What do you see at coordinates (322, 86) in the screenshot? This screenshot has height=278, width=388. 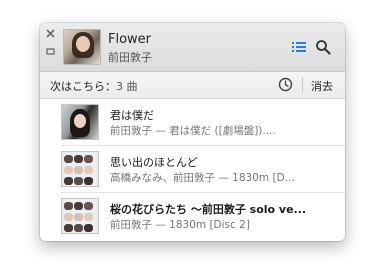 I see `clear-button: 消去` at bounding box center [322, 86].